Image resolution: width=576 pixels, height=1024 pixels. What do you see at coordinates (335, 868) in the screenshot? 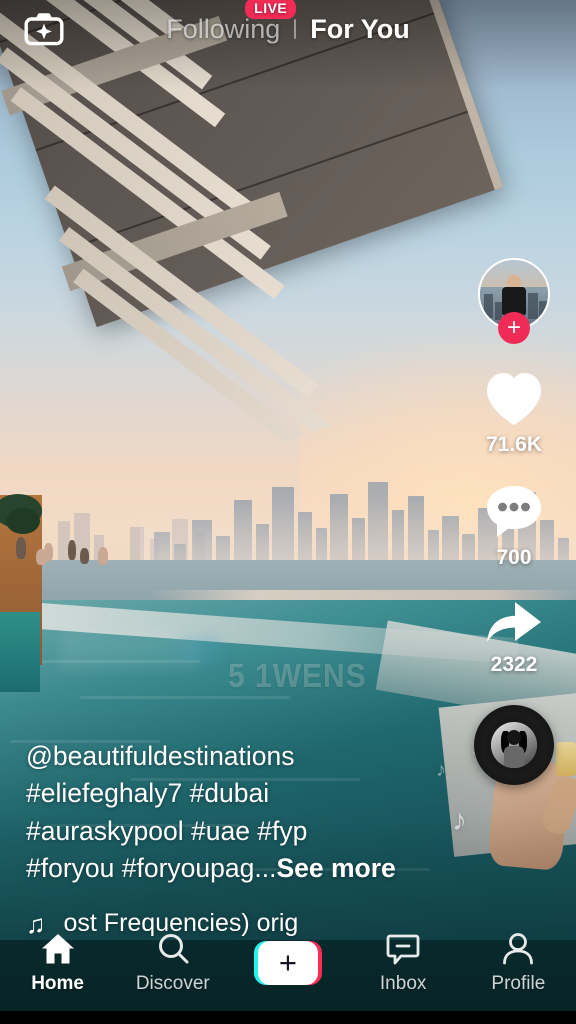
I see `see-more-link: See more` at bounding box center [335, 868].